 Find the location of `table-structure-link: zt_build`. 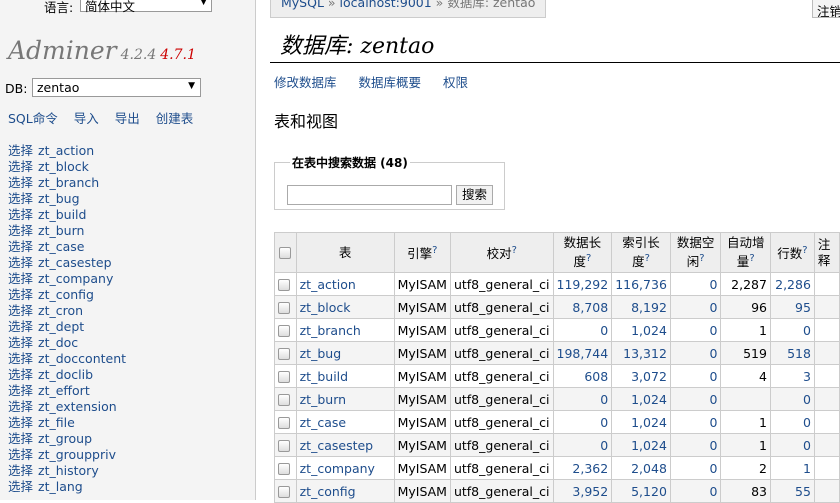

table-structure-link: zt_build is located at coordinates (62, 214).